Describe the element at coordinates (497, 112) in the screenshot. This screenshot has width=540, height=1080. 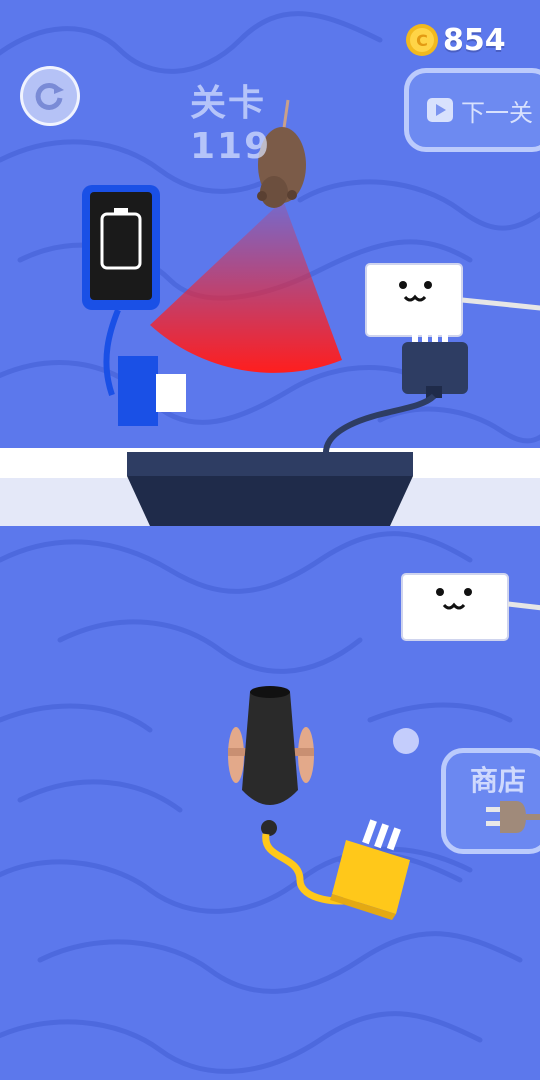
I see `next-level-label: 下一关` at that location.